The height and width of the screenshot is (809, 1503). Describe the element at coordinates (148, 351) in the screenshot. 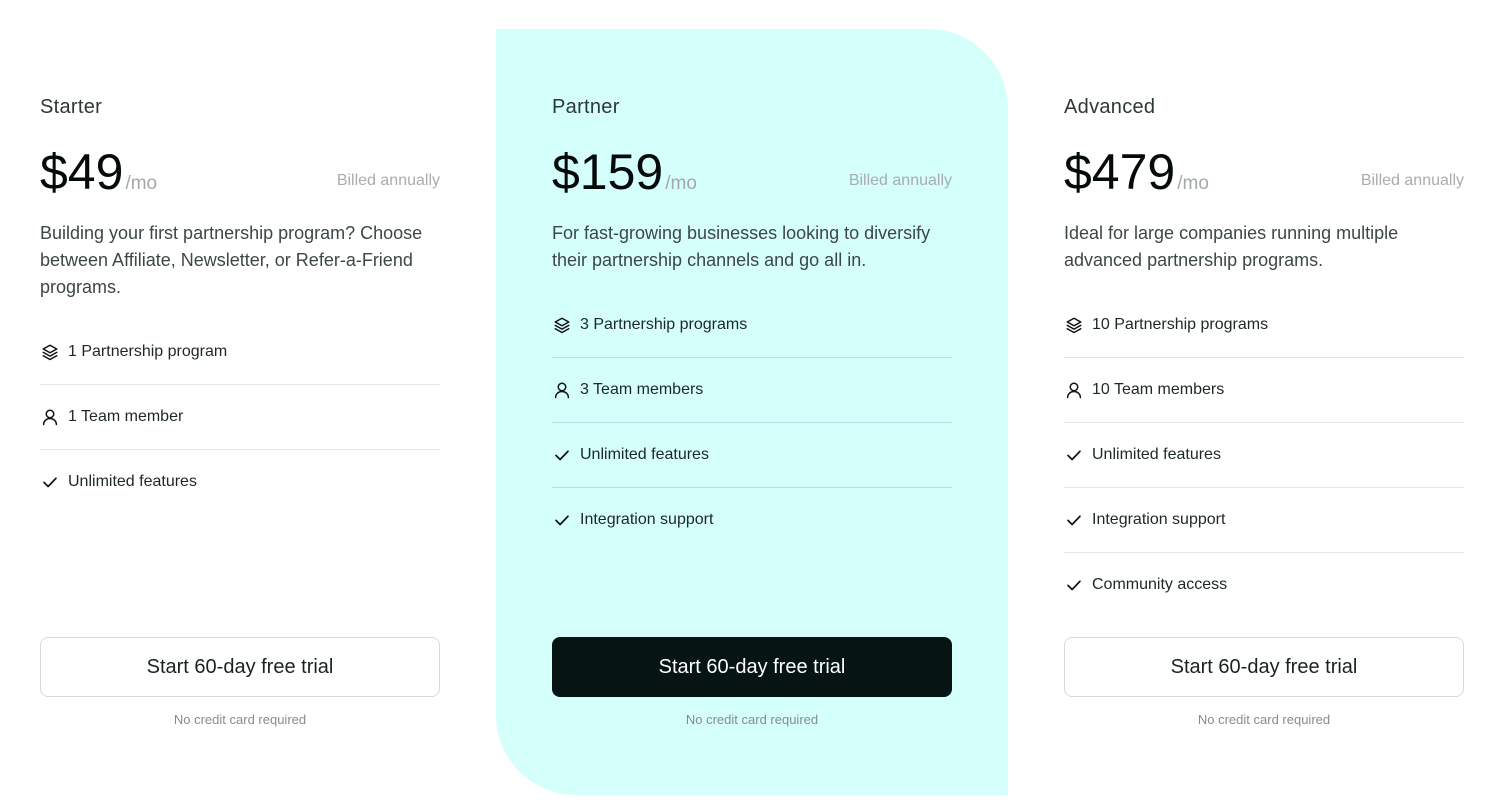

I see `feature-label: 1 Partnership program` at that location.